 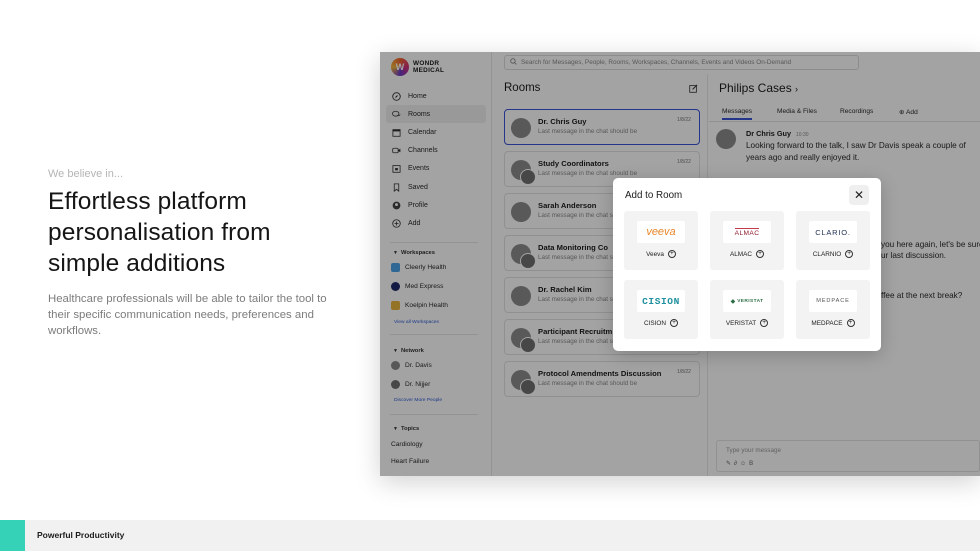 I want to click on logo-text: ALMAC, so click(x=747, y=232).